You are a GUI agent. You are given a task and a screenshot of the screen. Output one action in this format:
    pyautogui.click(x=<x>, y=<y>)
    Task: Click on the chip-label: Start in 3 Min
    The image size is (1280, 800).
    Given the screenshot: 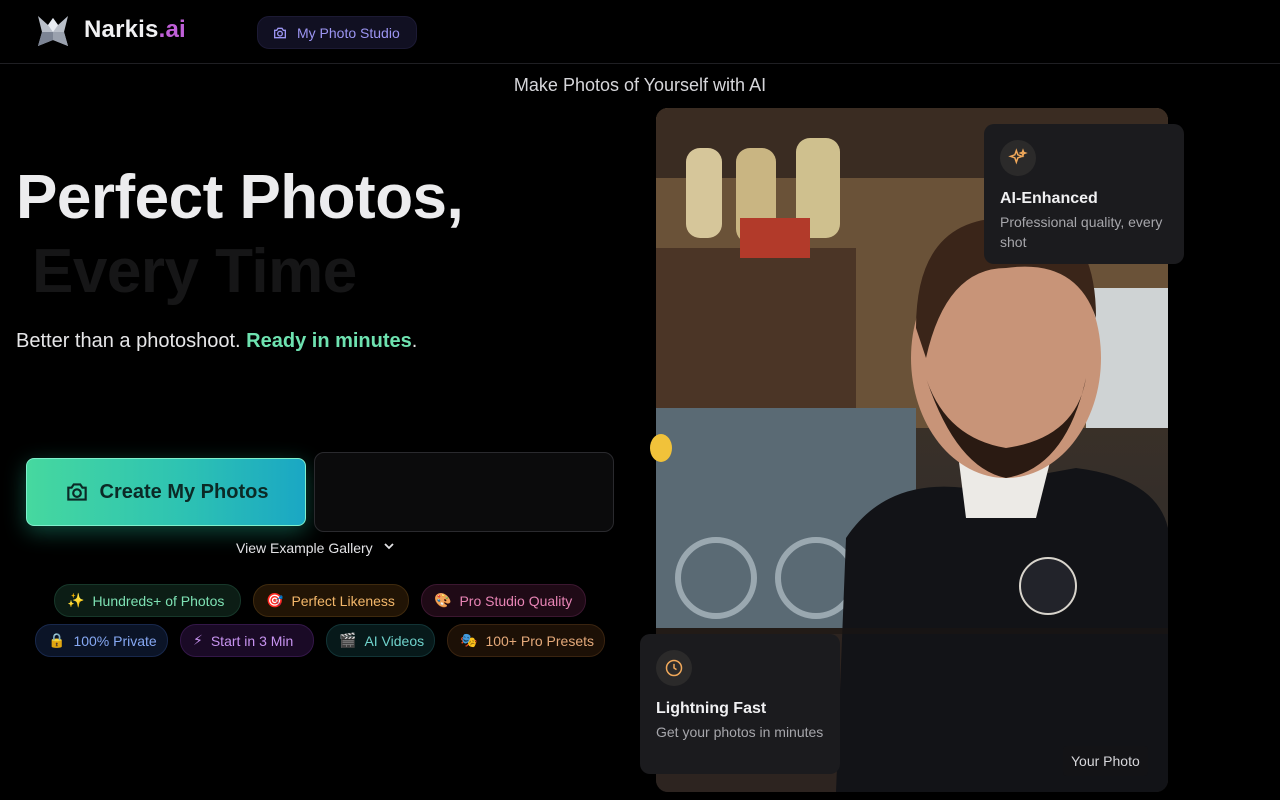 What is the action you would take?
    pyautogui.click(x=252, y=640)
    